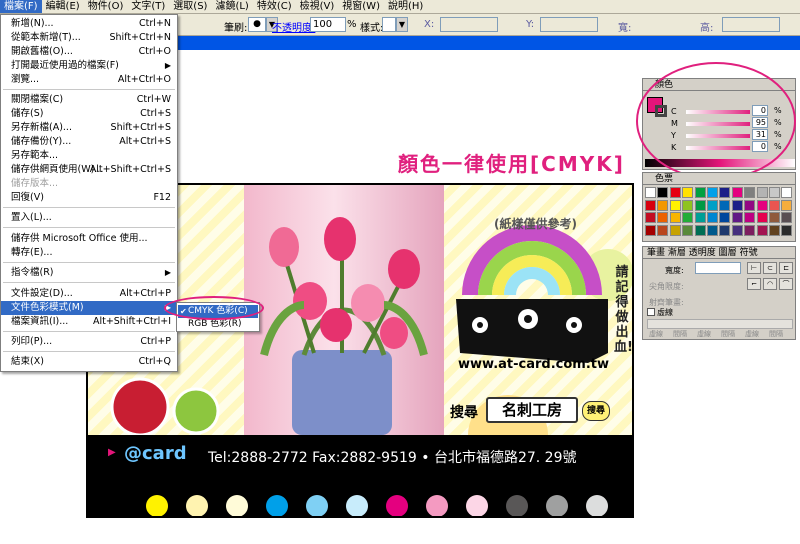 Image resolution: width=800 pixels, height=544 pixels. I want to click on menu-file: 檔案(F), so click(21, 6).